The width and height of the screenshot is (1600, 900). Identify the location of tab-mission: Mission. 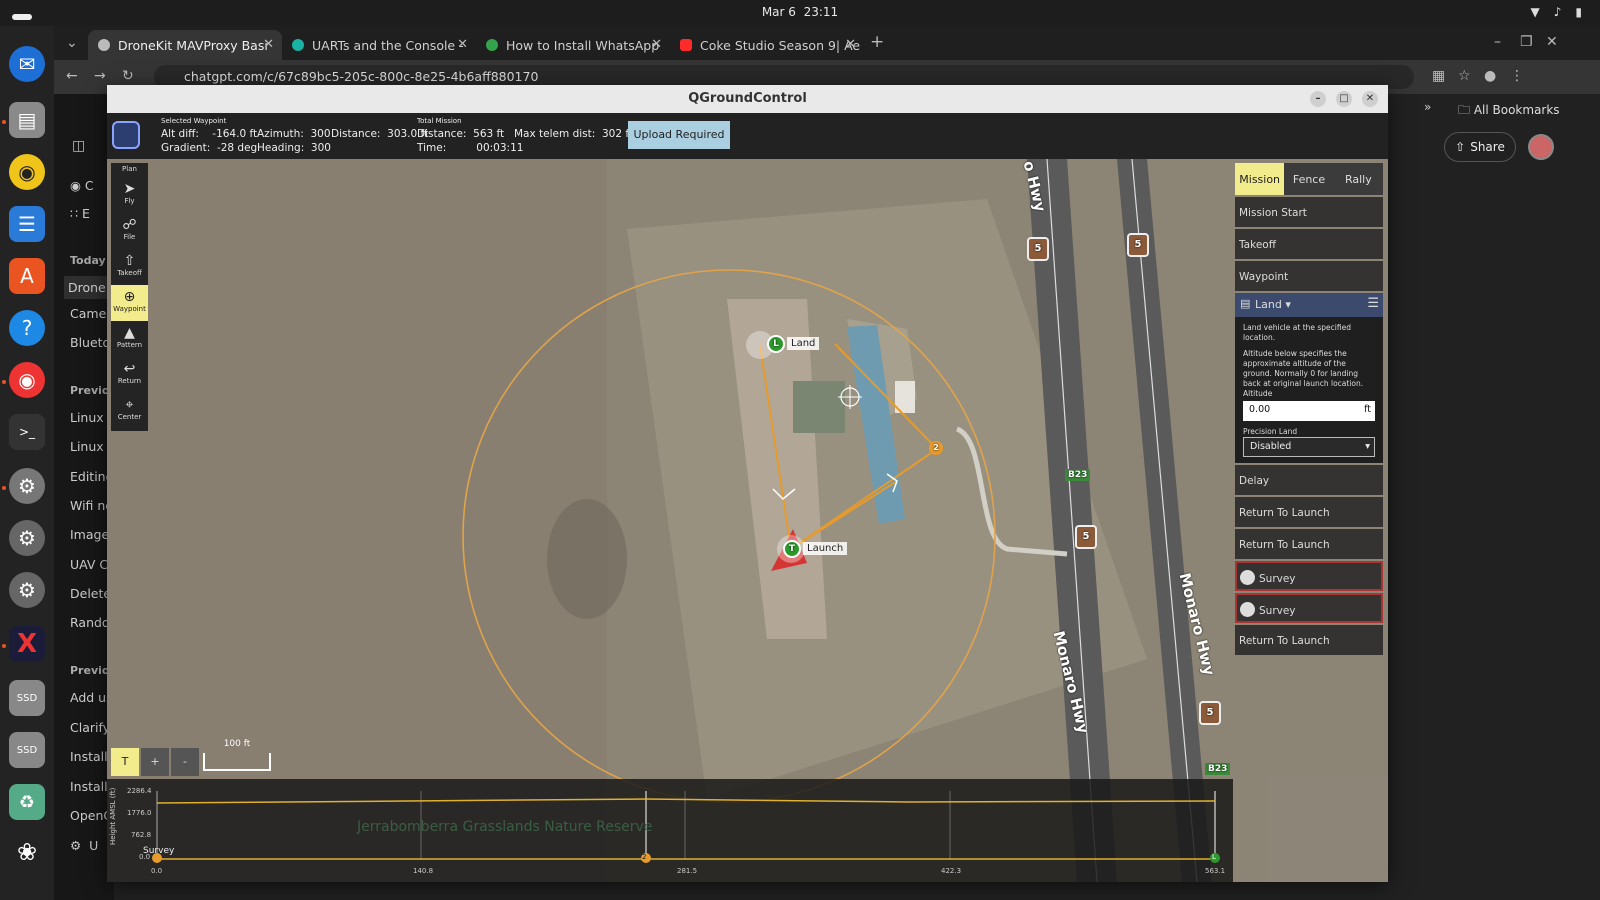
(1260, 179).